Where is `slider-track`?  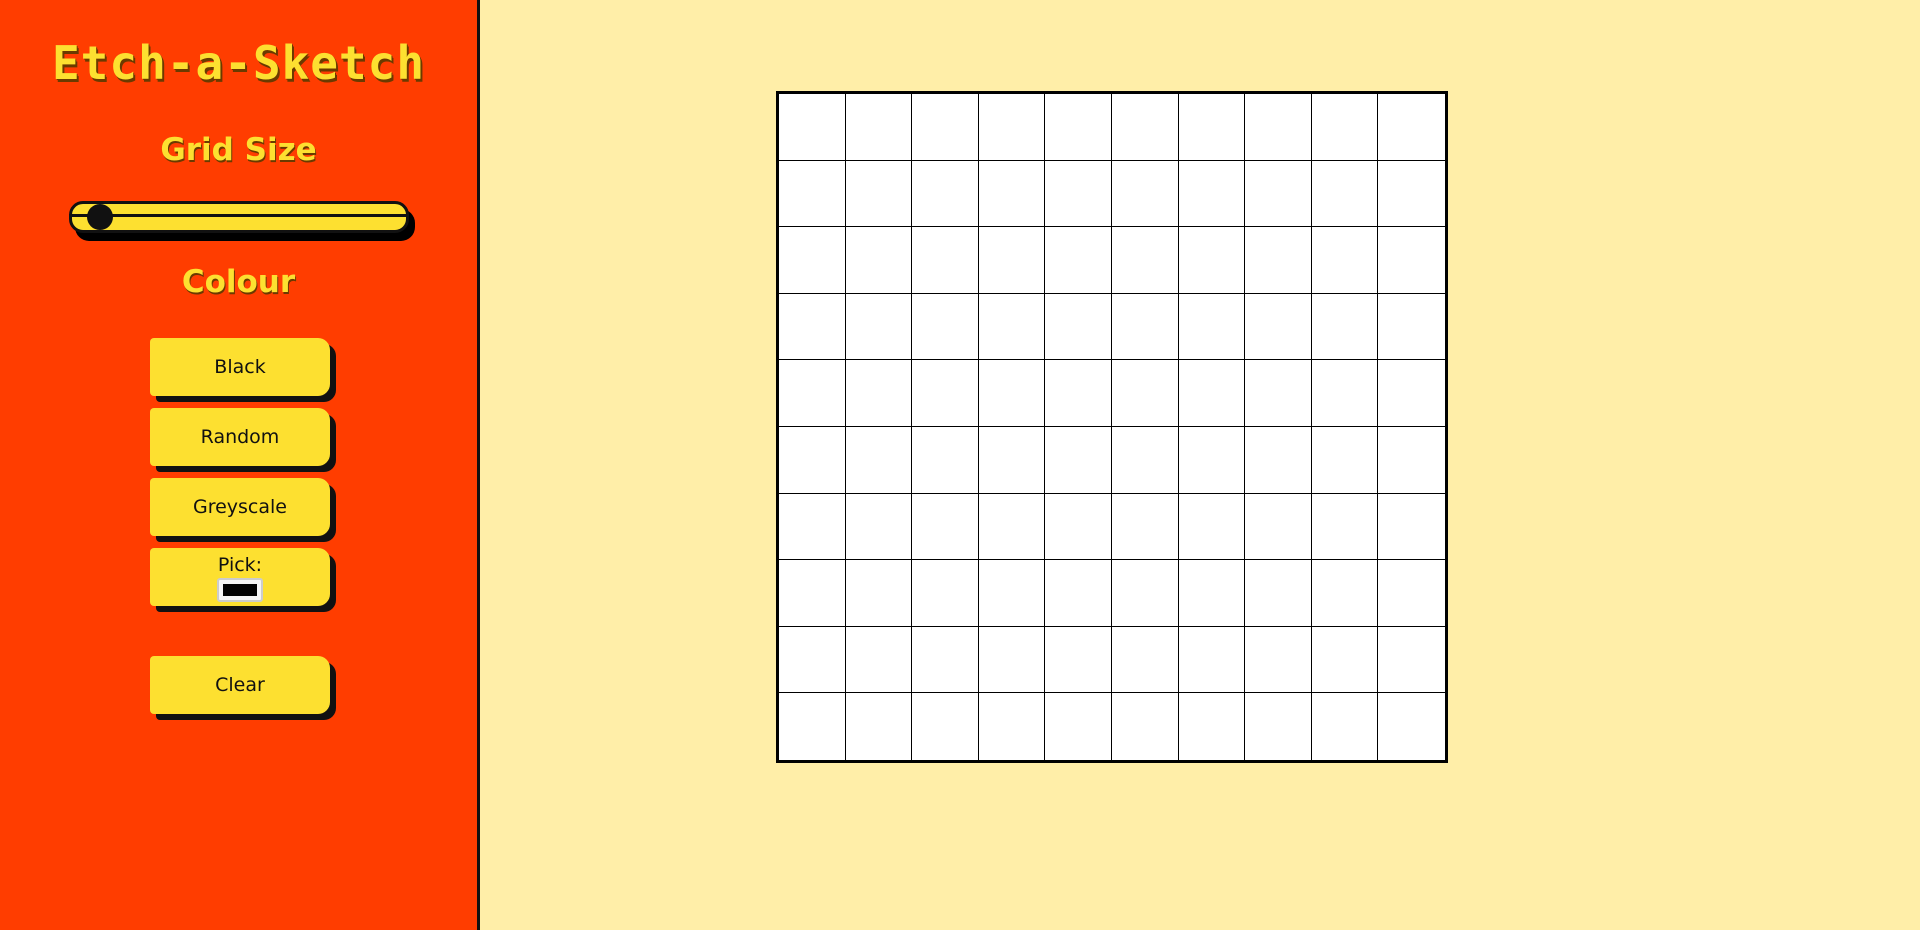 slider-track is located at coordinates (239, 217).